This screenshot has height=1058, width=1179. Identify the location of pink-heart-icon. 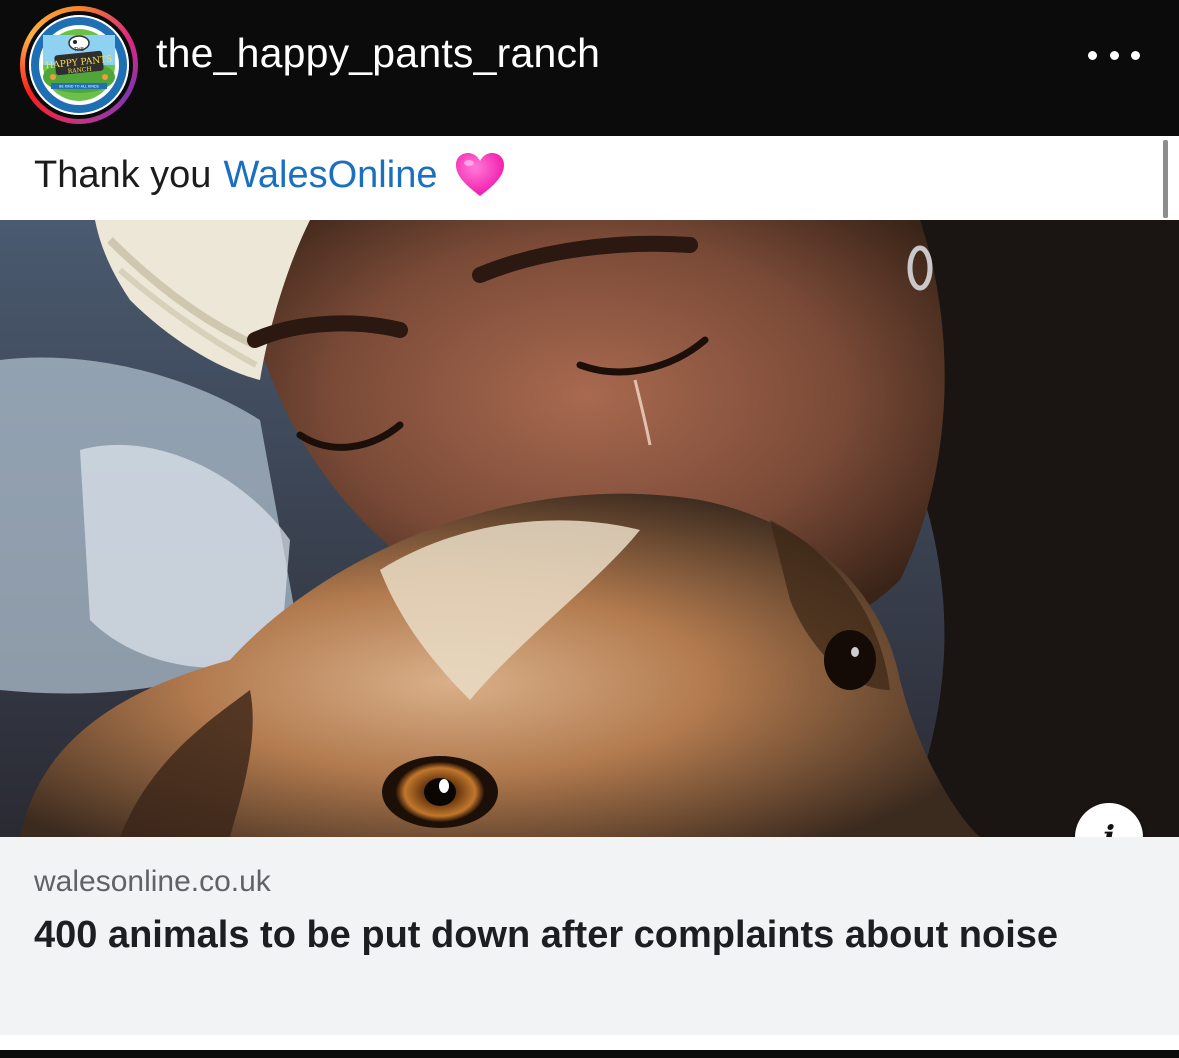
(480, 174).